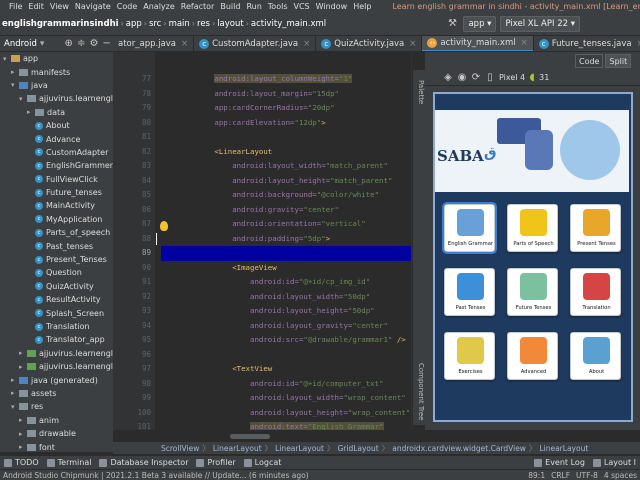  Describe the element at coordinates (419, 392) in the screenshot. I see `component-tree-tab: Component Tree` at that location.